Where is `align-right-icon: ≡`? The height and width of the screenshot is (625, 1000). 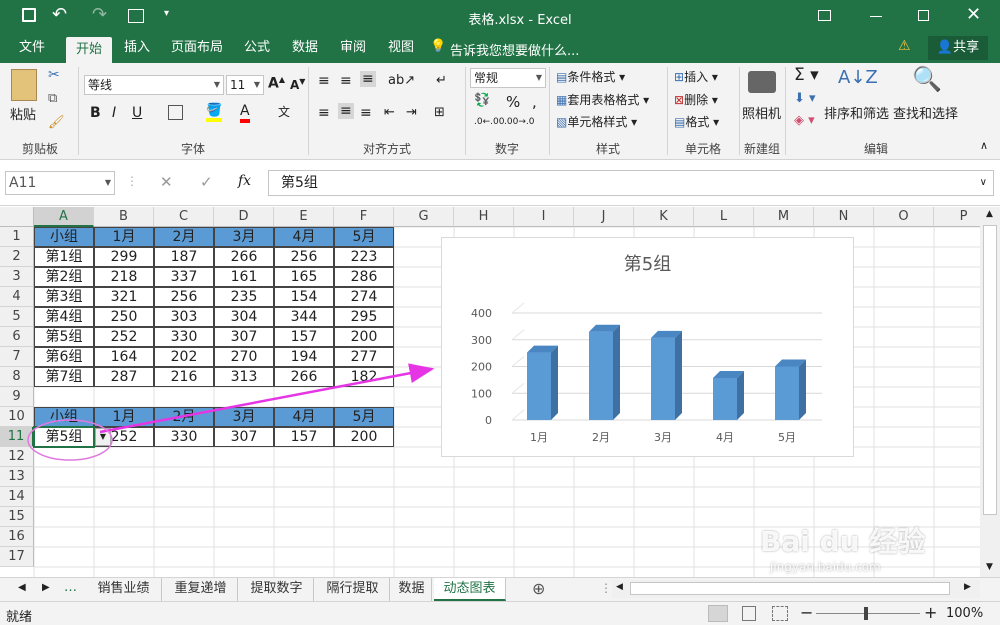
align-right-icon: ≡ is located at coordinates (366, 113).